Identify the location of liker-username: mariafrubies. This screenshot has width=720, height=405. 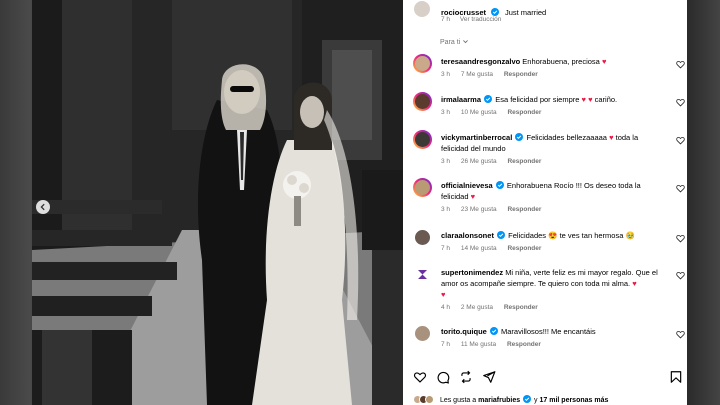
(499, 400).